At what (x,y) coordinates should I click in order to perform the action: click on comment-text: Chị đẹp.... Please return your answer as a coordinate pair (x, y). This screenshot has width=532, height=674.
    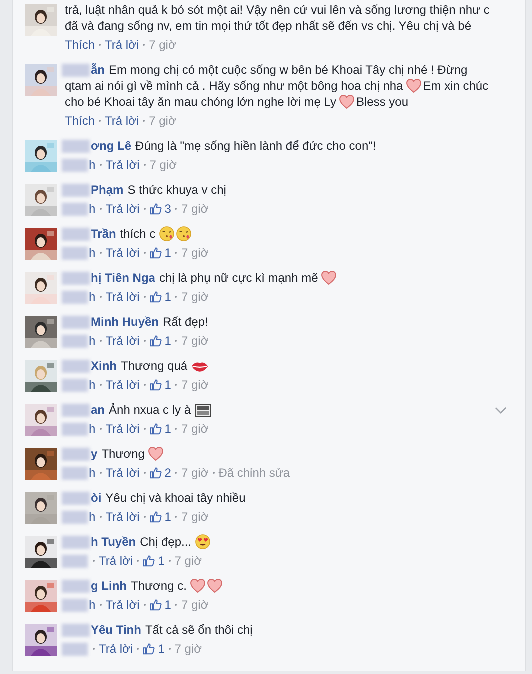
    Looking at the image, I should click on (166, 542).